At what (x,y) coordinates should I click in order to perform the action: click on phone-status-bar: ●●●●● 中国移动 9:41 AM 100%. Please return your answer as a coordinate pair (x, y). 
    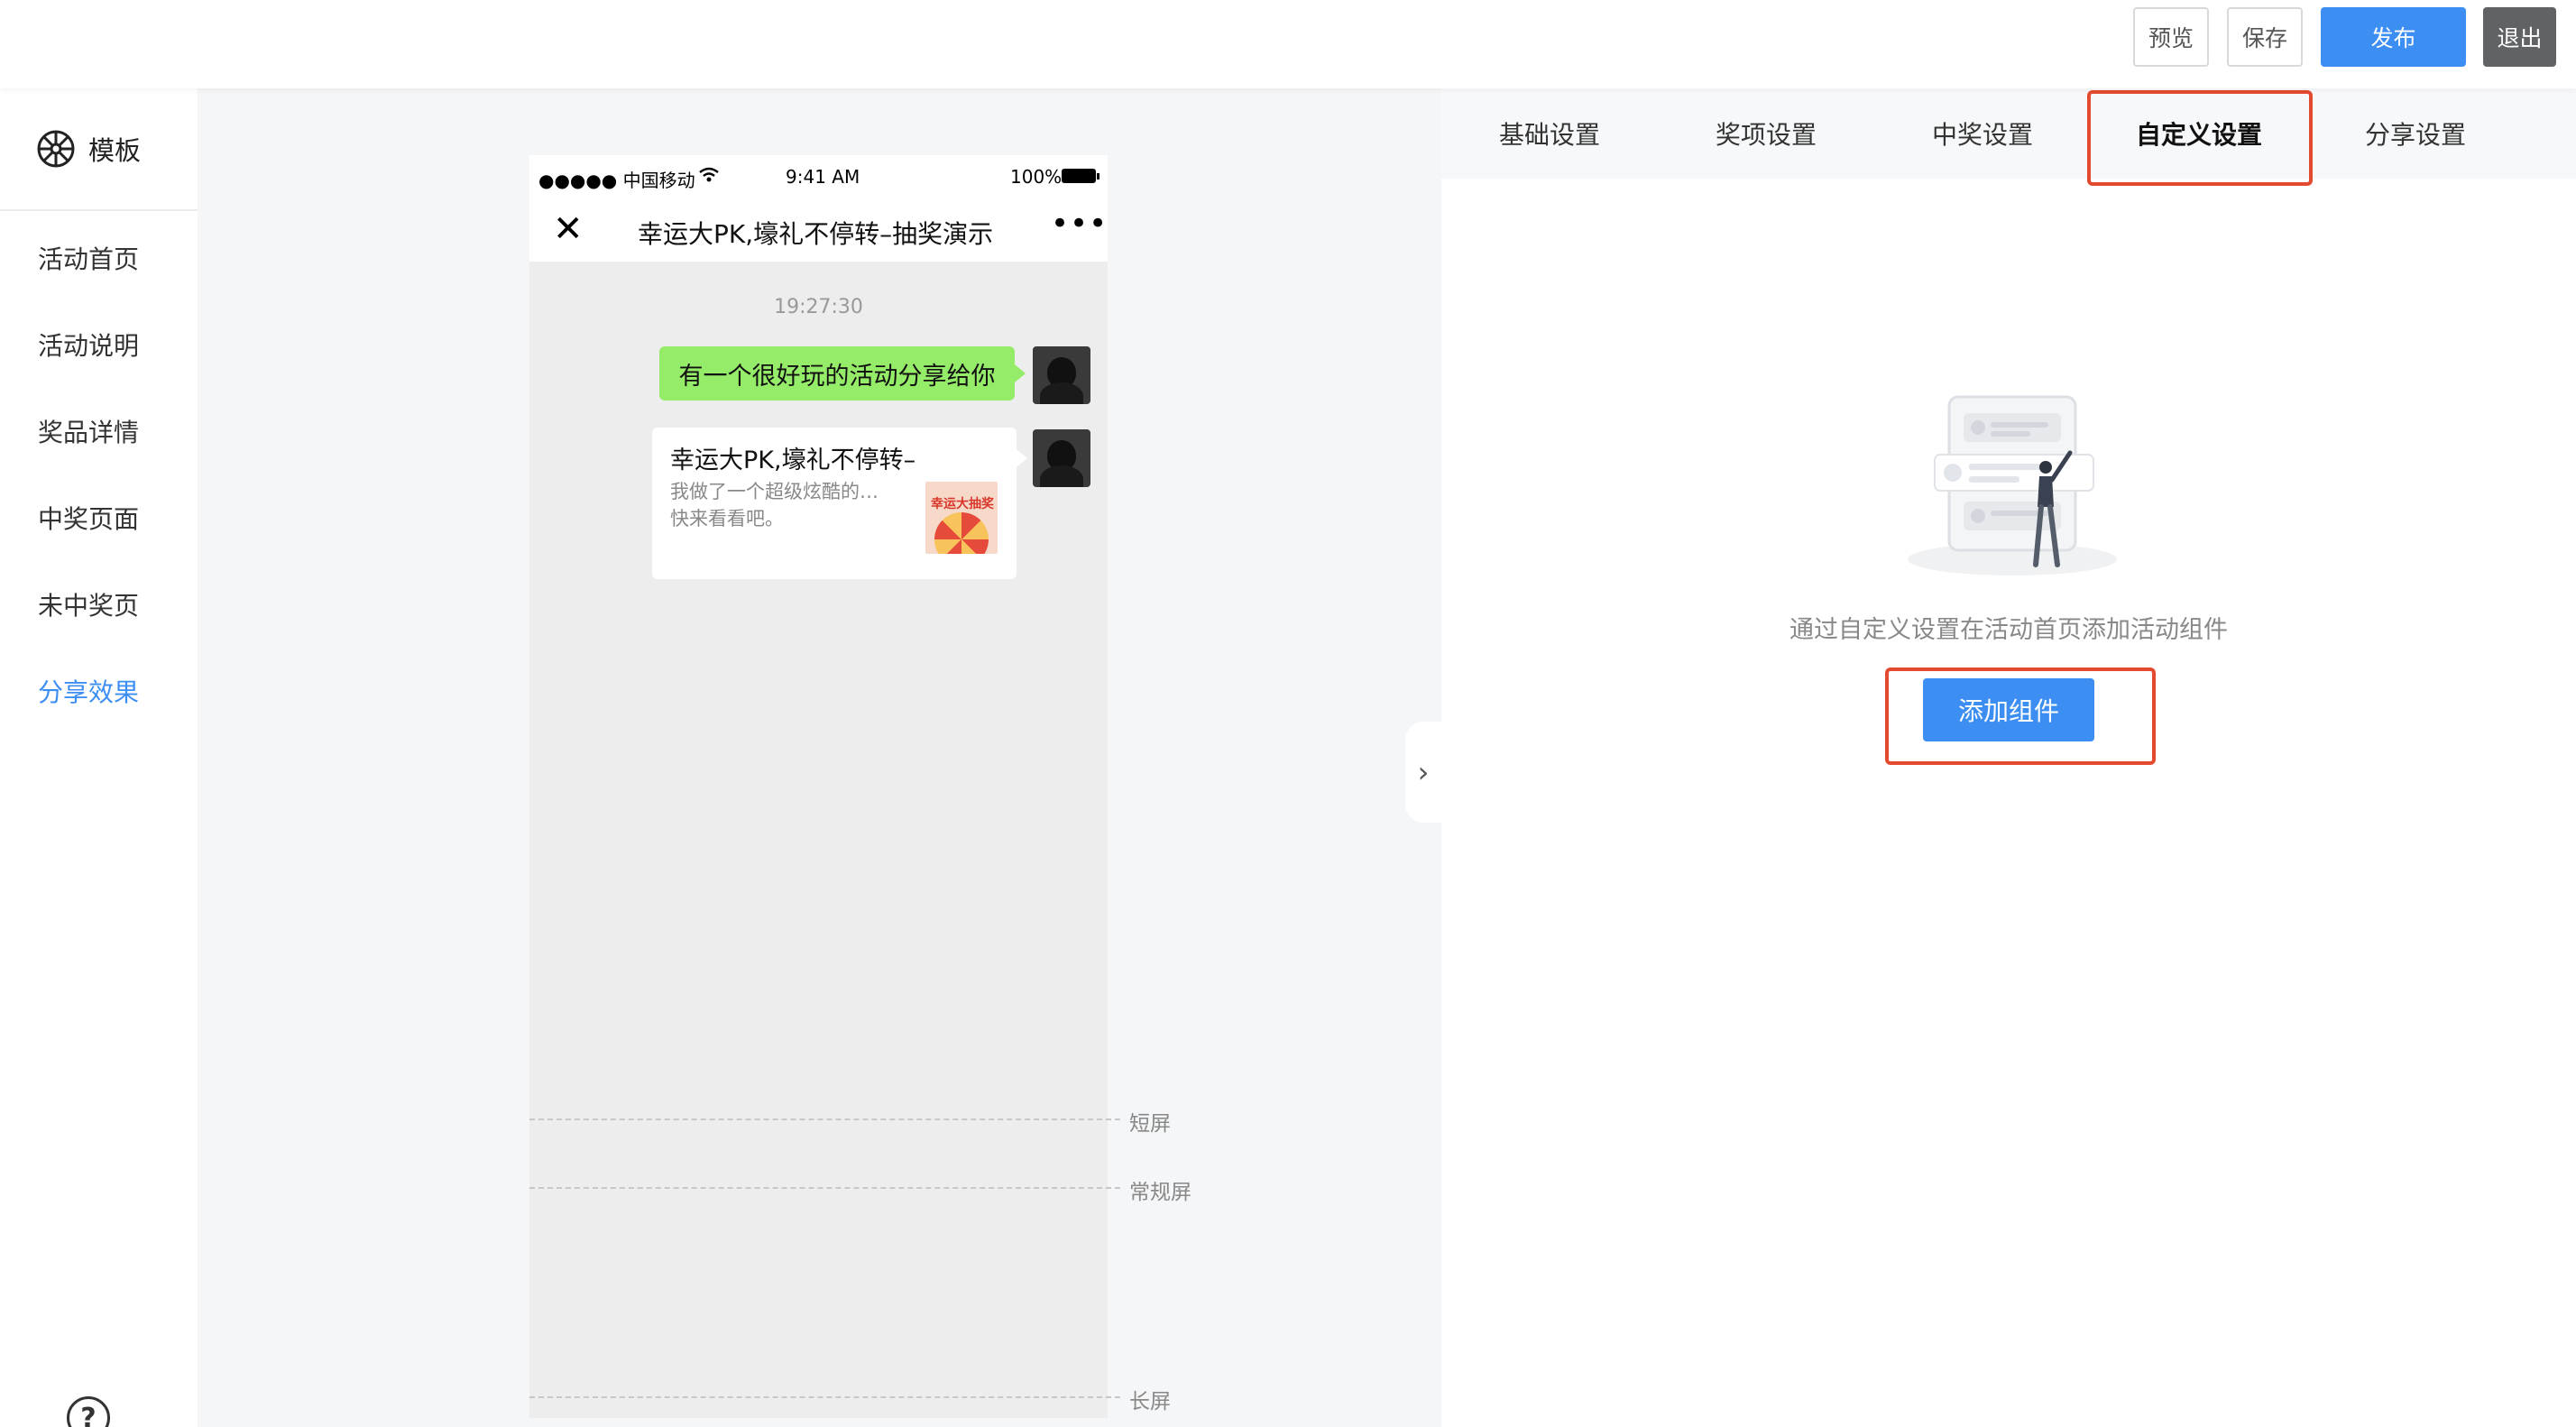
    Looking at the image, I should click on (818, 176).